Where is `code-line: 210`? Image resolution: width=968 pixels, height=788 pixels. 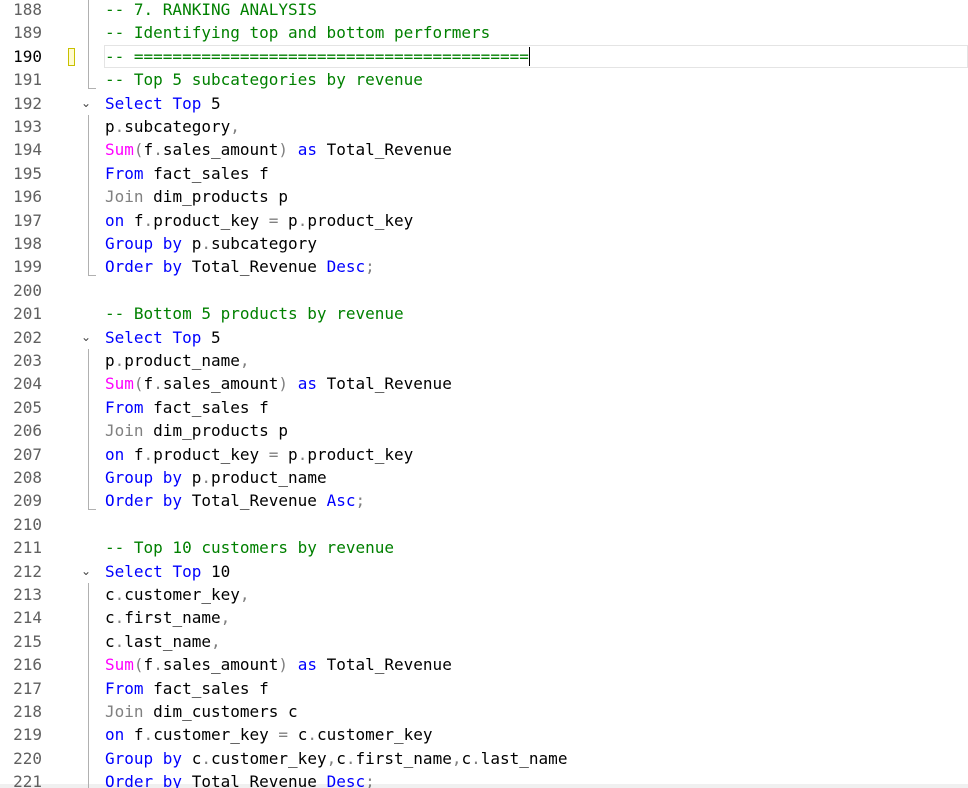 code-line: 210 is located at coordinates (484, 524).